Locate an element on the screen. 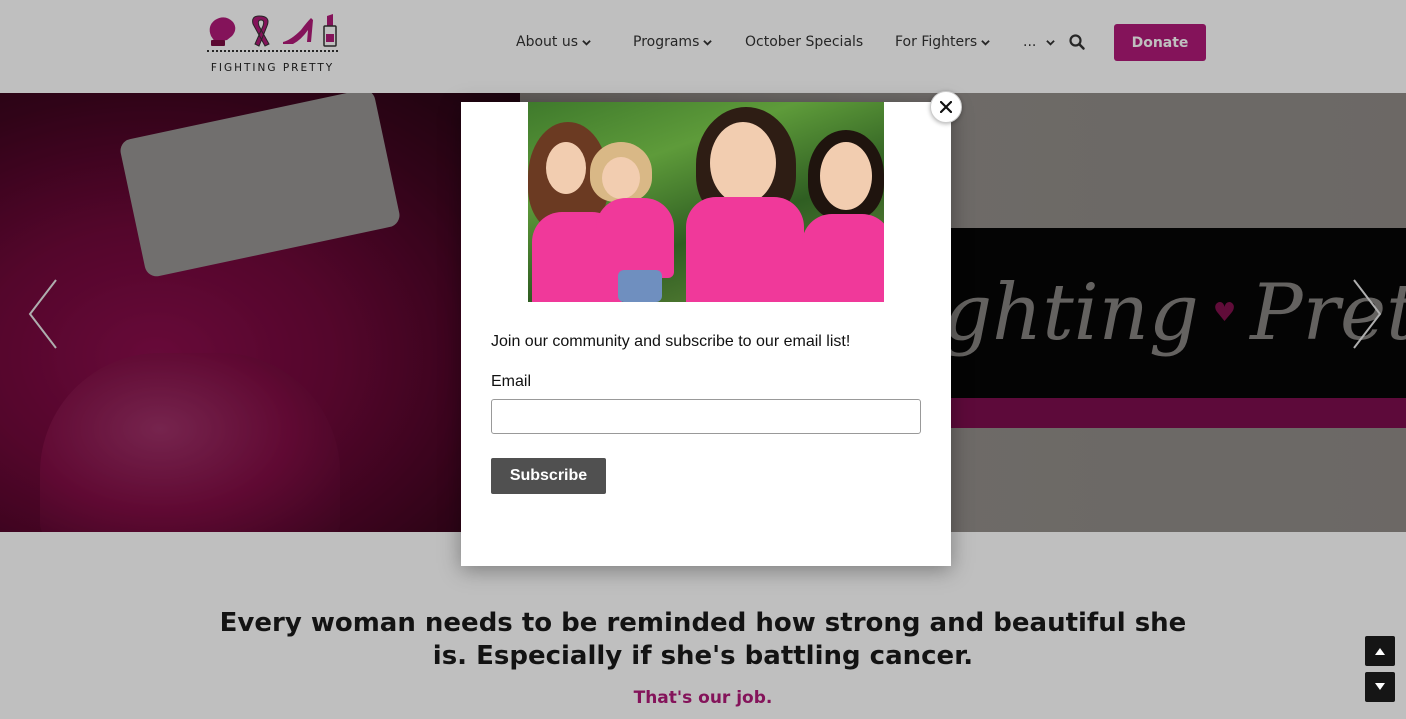  close-modal-button is located at coordinates (946, 107).